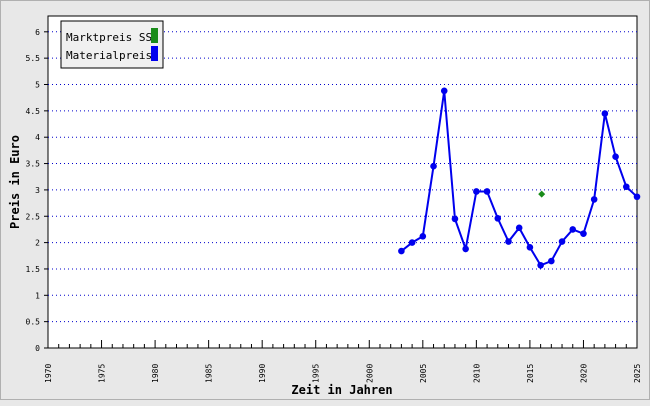 Image resolution: width=650 pixels, height=406 pixels. I want to click on y-tick-label: 0.5, so click(33, 322).